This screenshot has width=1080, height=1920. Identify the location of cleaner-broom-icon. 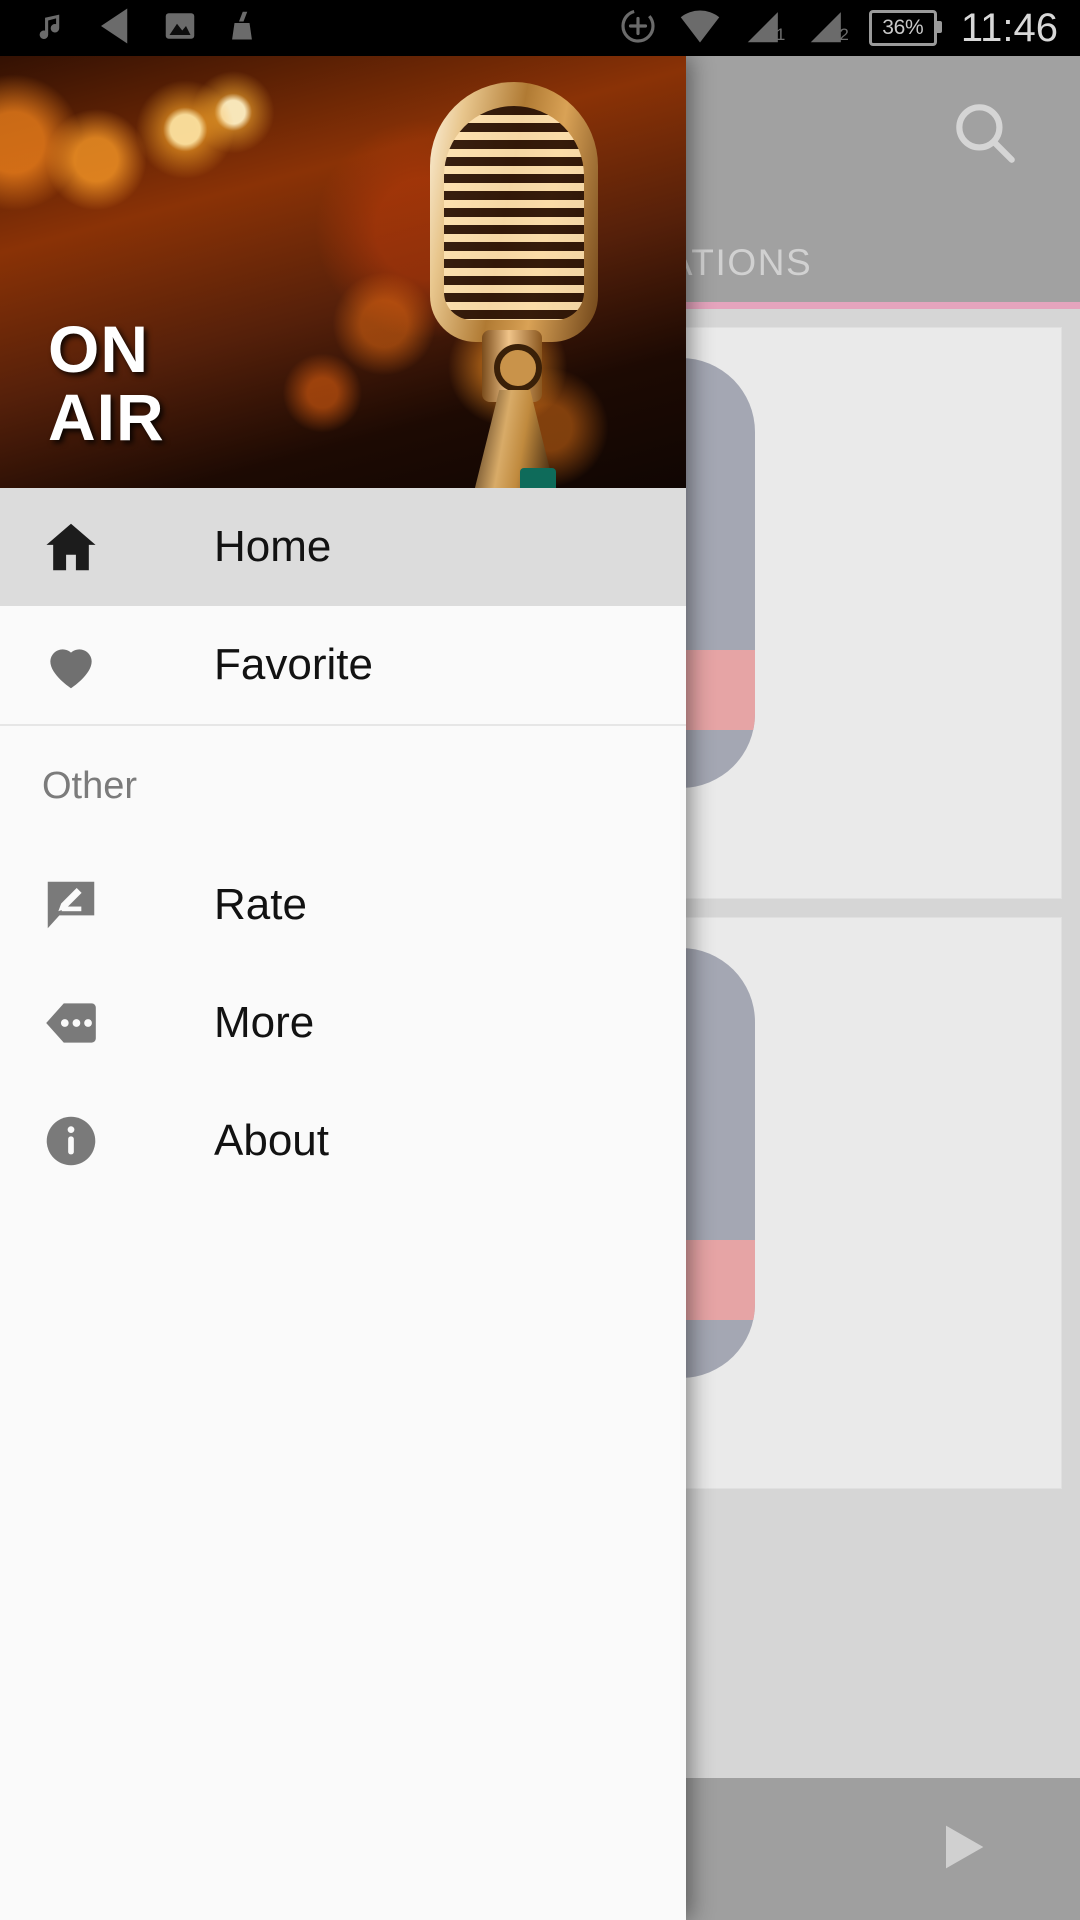
(242, 28).